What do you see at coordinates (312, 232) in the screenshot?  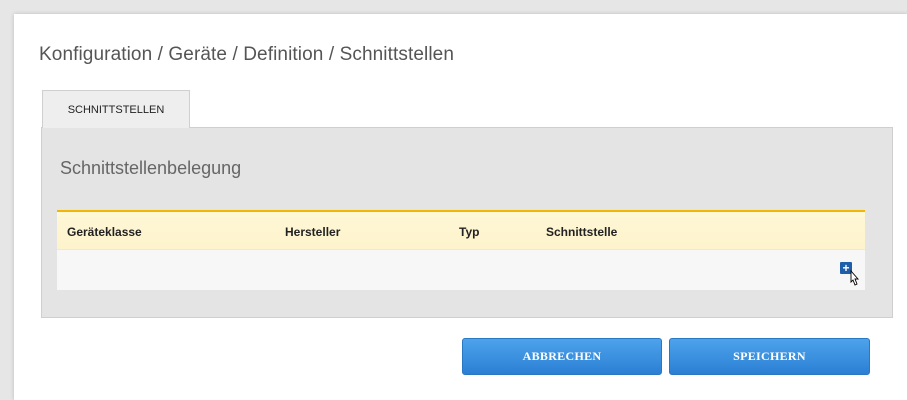 I see `column-header-hersteller: Hersteller` at bounding box center [312, 232].